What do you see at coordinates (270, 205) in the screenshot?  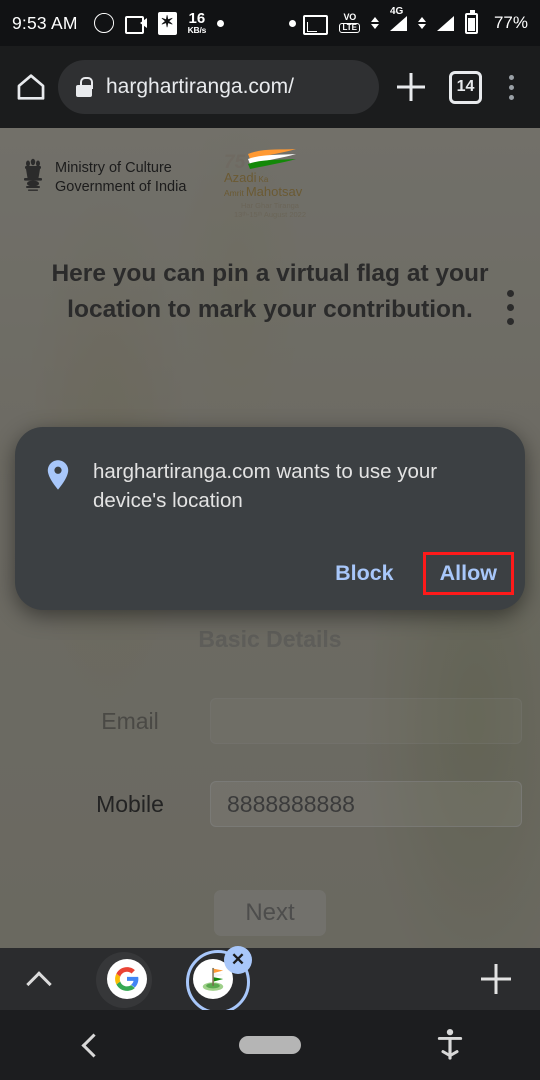 I see `amrit-sub-line-1: Har Ghar Tiranga` at bounding box center [270, 205].